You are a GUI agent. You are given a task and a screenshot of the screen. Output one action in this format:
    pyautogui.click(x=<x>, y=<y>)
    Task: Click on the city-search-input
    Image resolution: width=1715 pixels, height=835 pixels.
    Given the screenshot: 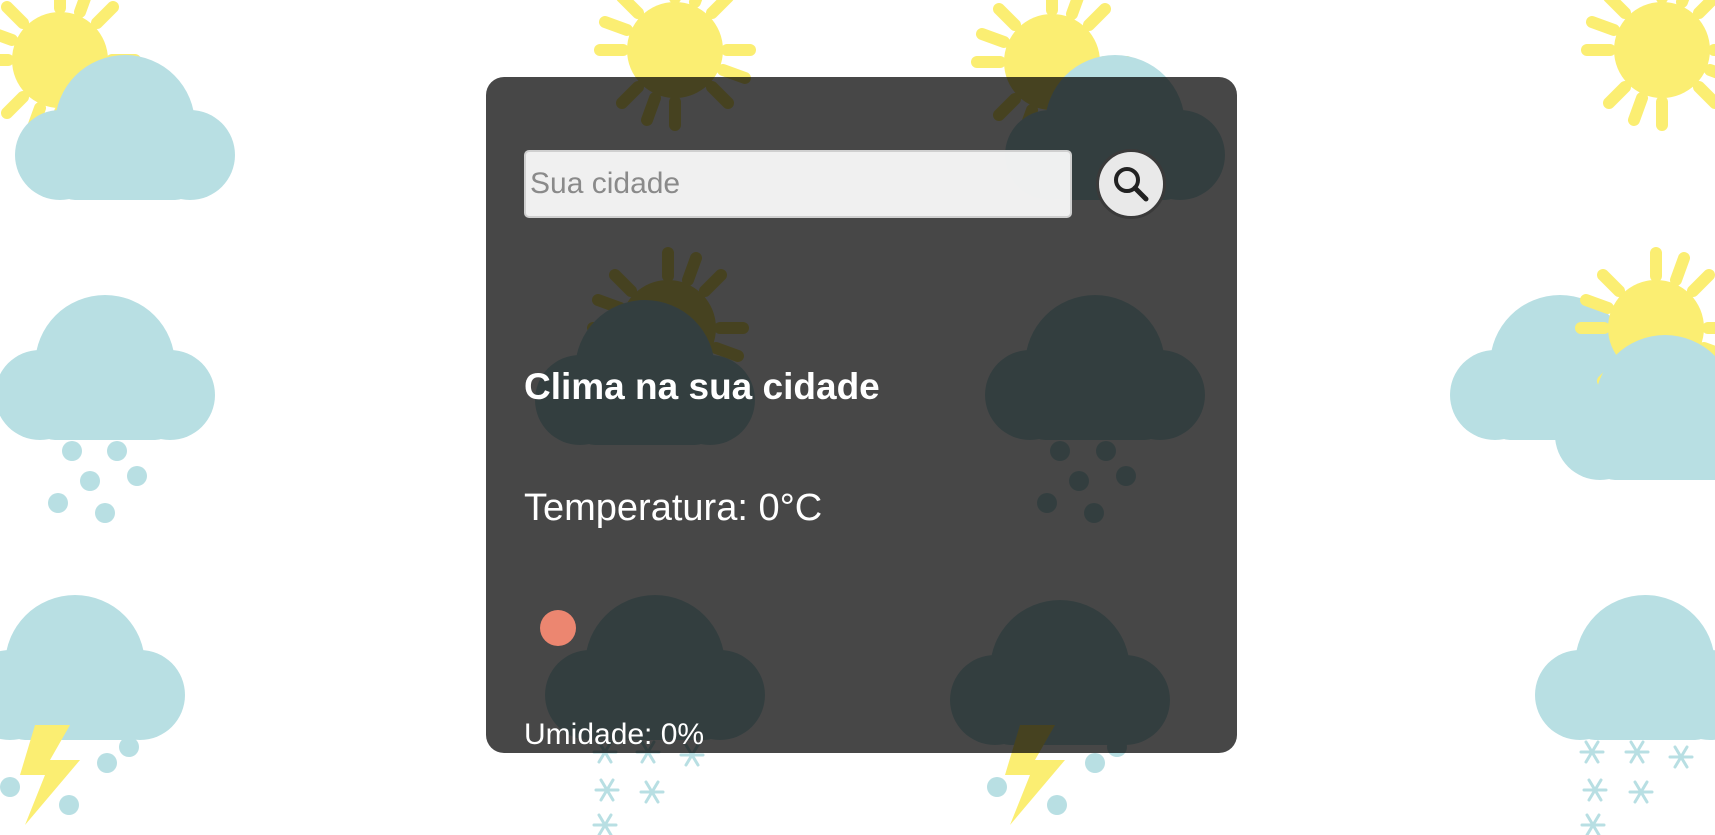 What is the action you would take?
    pyautogui.click(x=798, y=184)
    